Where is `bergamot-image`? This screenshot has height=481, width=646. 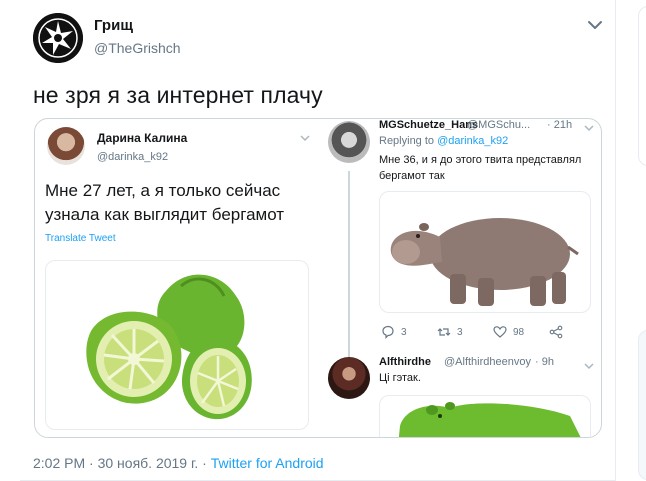
bergamot-image is located at coordinates (177, 345).